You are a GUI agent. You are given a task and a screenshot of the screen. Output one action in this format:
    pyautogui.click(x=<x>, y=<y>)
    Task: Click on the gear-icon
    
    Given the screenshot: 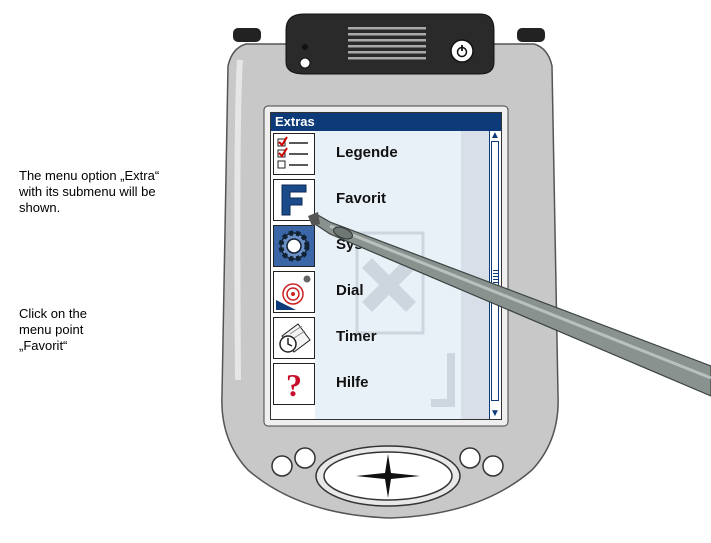 What is the action you would take?
    pyautogui.click(x=294, y=246)
    